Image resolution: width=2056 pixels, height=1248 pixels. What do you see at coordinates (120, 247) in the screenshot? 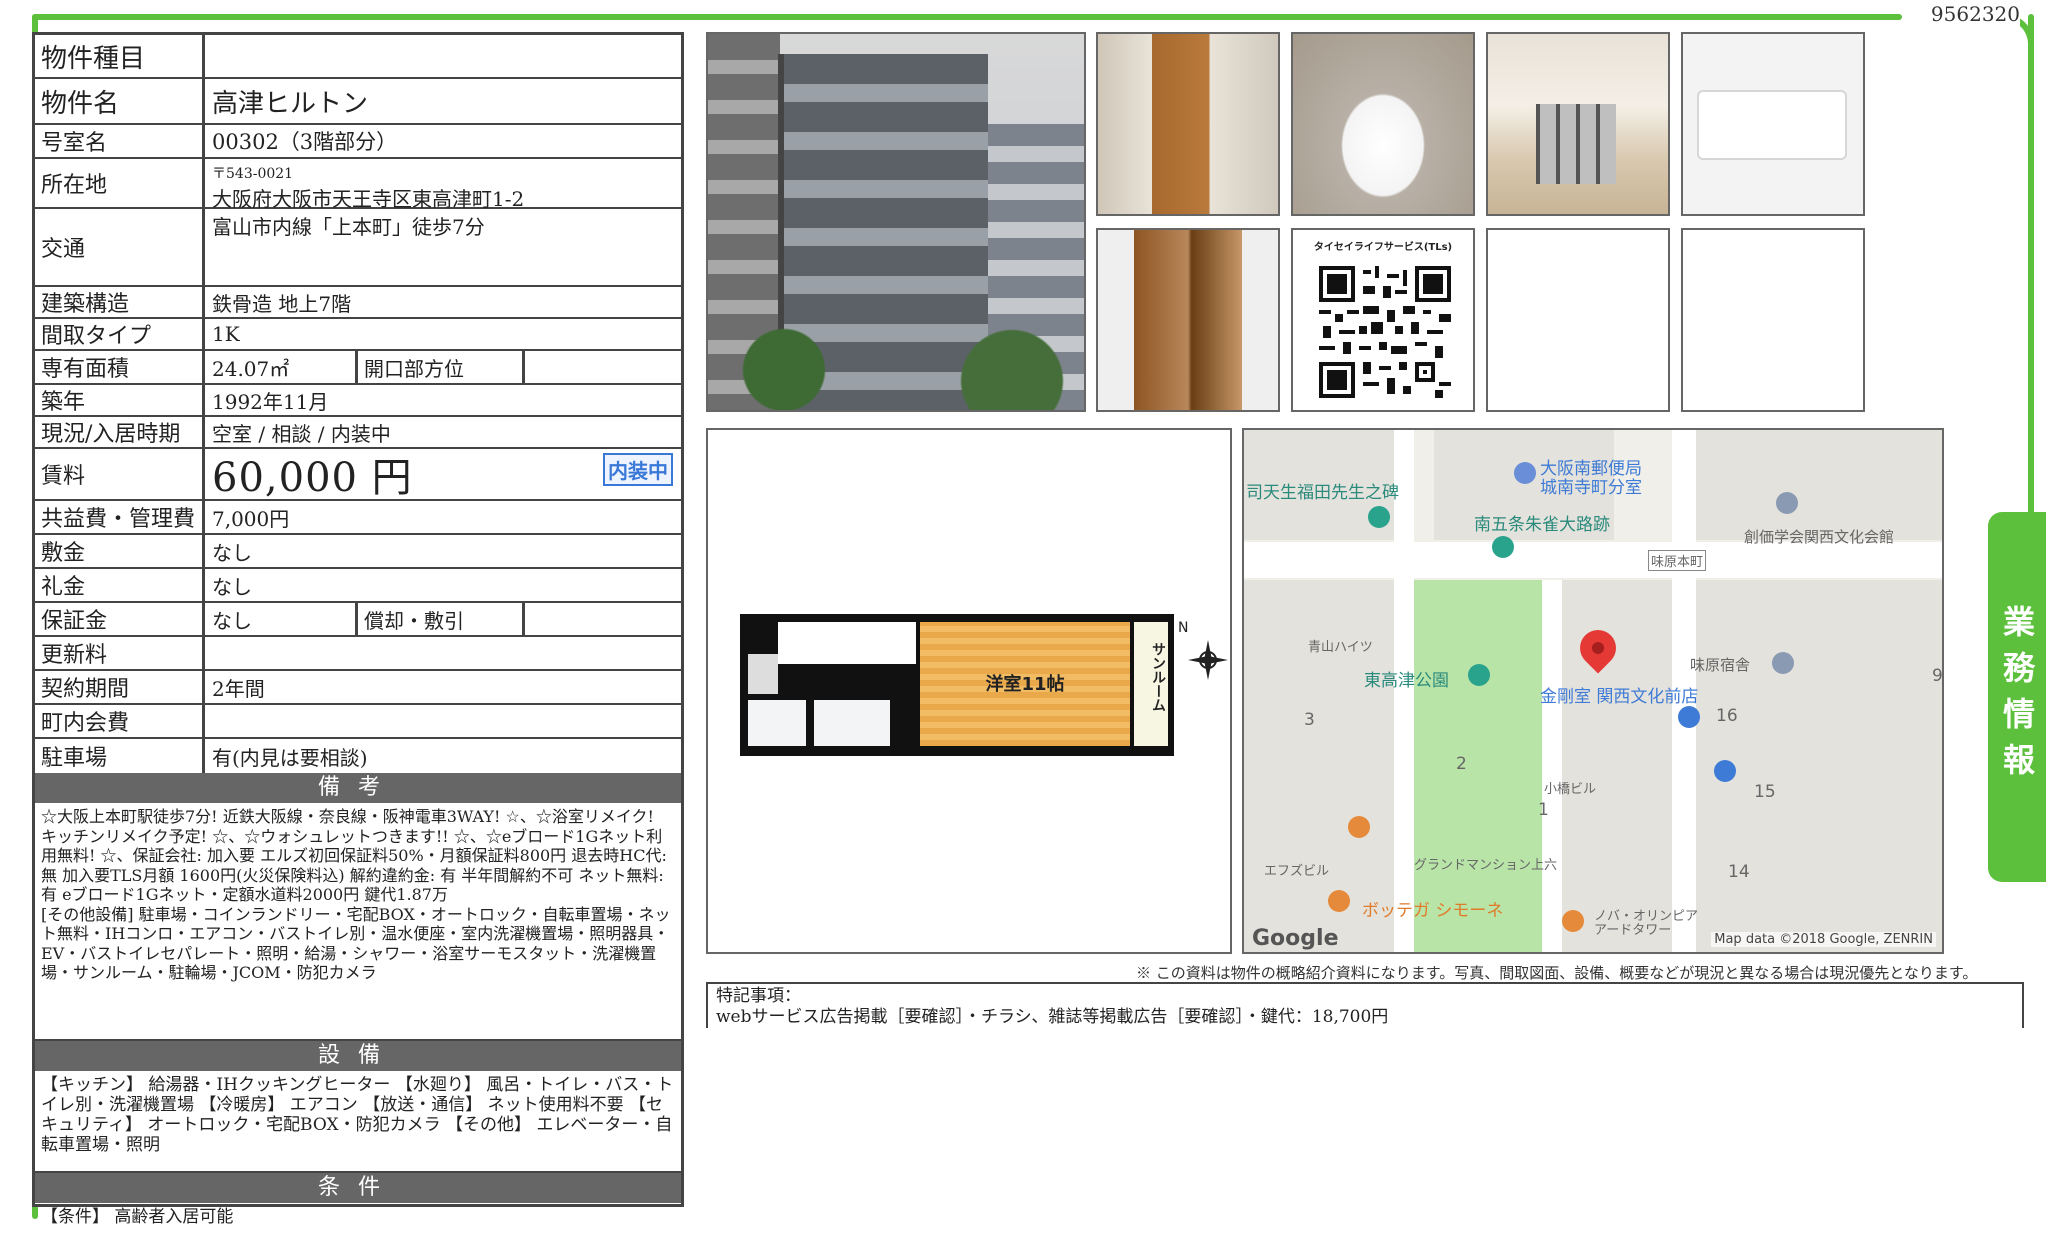
I see `transport-label: 交通` at bounding box center [120, 247].